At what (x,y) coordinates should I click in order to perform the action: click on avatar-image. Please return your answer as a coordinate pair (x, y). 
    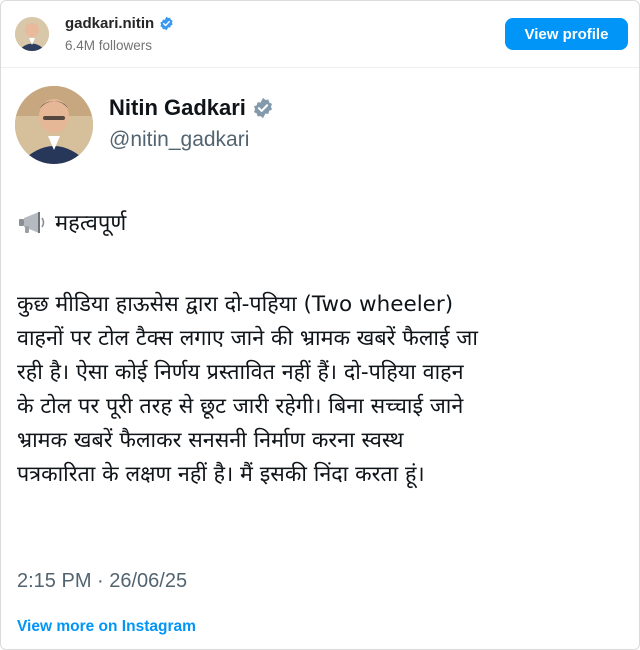
    Looking at the image, I should click on (32, 34).